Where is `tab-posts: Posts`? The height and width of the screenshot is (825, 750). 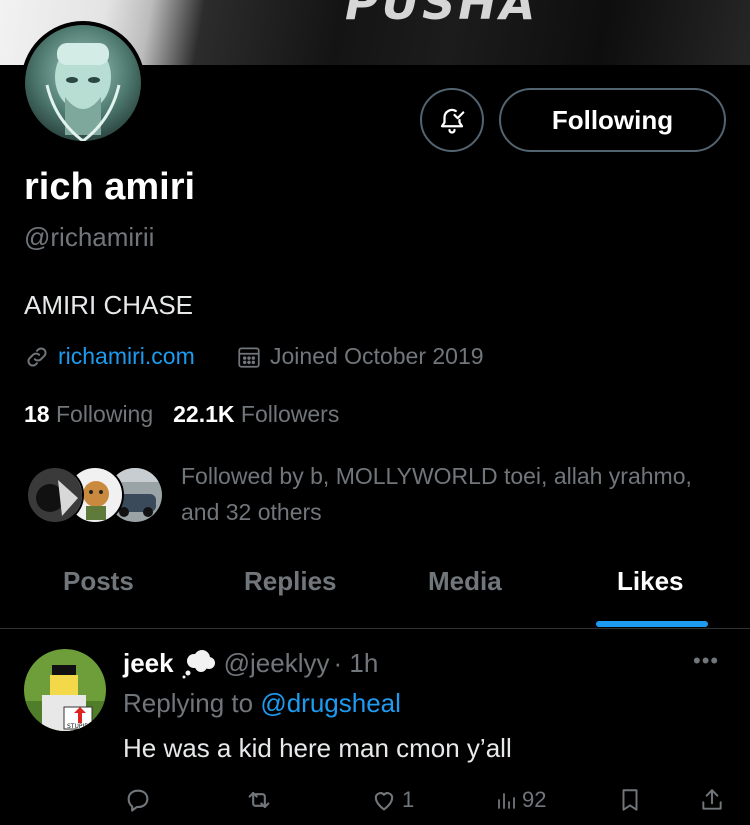 tab-posts: Posts is located at coordinates (98, 581).